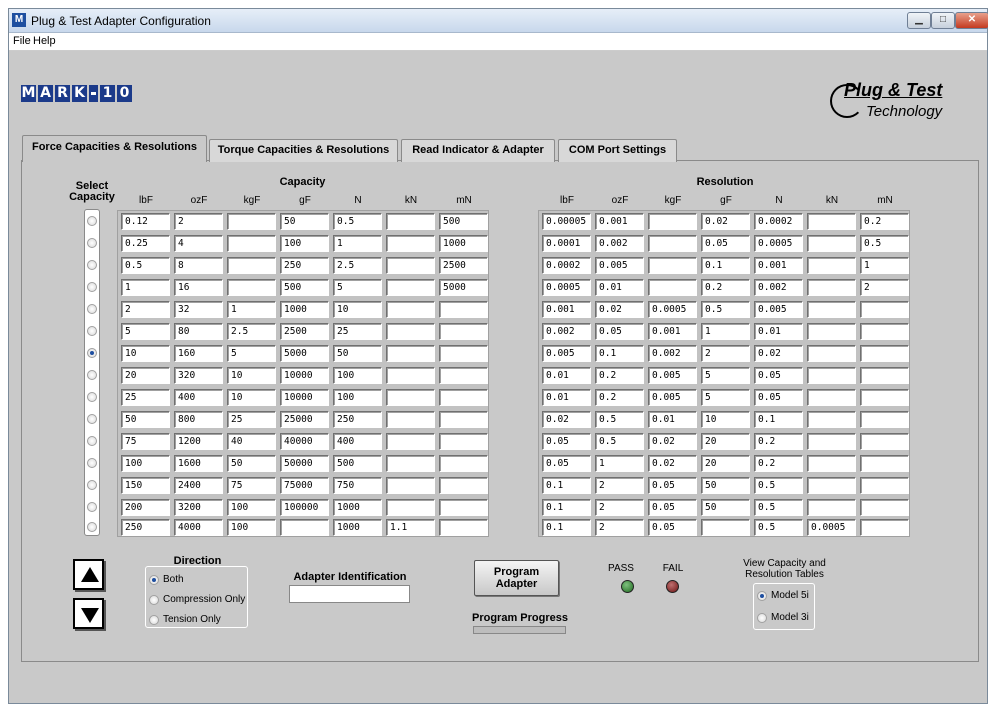  I want to click on row-down-button, so click(88, 613).